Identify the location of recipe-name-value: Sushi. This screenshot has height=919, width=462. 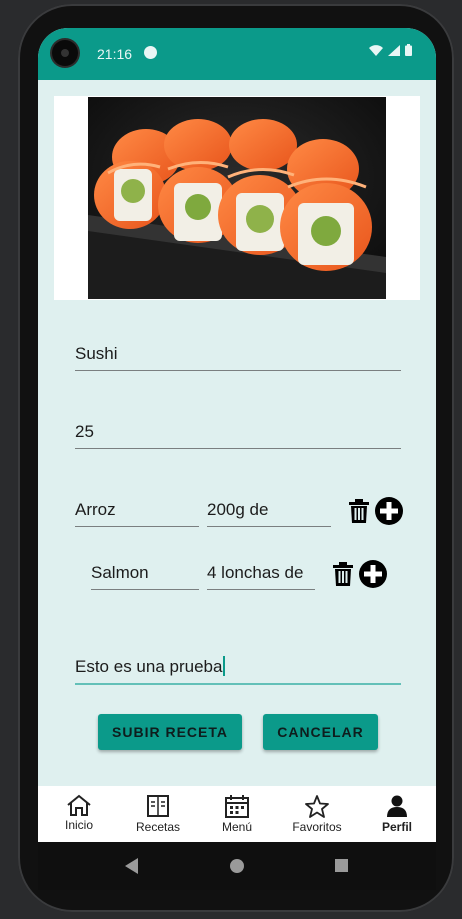
(96, 353).